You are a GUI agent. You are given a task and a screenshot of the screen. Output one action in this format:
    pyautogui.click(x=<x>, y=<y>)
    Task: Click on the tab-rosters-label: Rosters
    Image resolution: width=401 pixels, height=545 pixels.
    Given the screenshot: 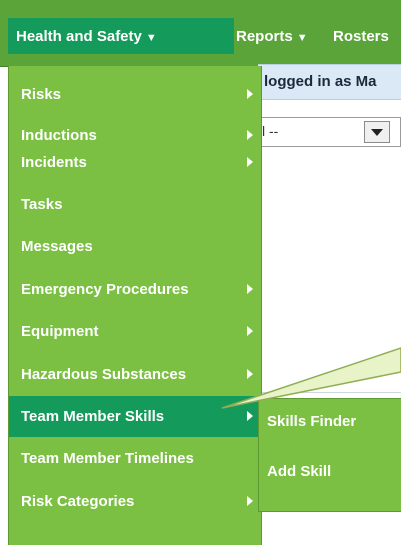 What is the action you would take?
    pyautogui.click(x=361, y=36)
    